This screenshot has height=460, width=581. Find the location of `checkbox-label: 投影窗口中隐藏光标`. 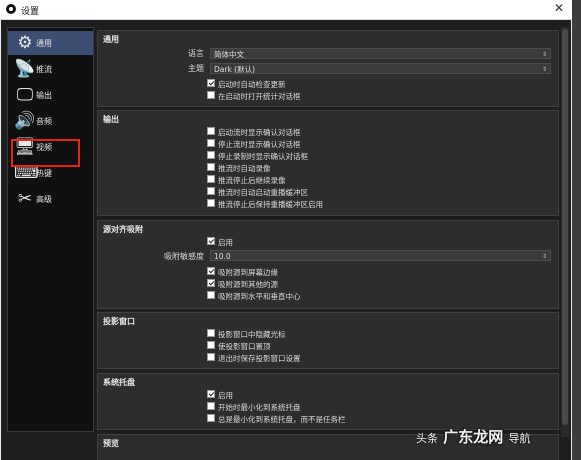

checkbox-label: 投影窗口中隐藏光标 is located at coordinates (252, 334).